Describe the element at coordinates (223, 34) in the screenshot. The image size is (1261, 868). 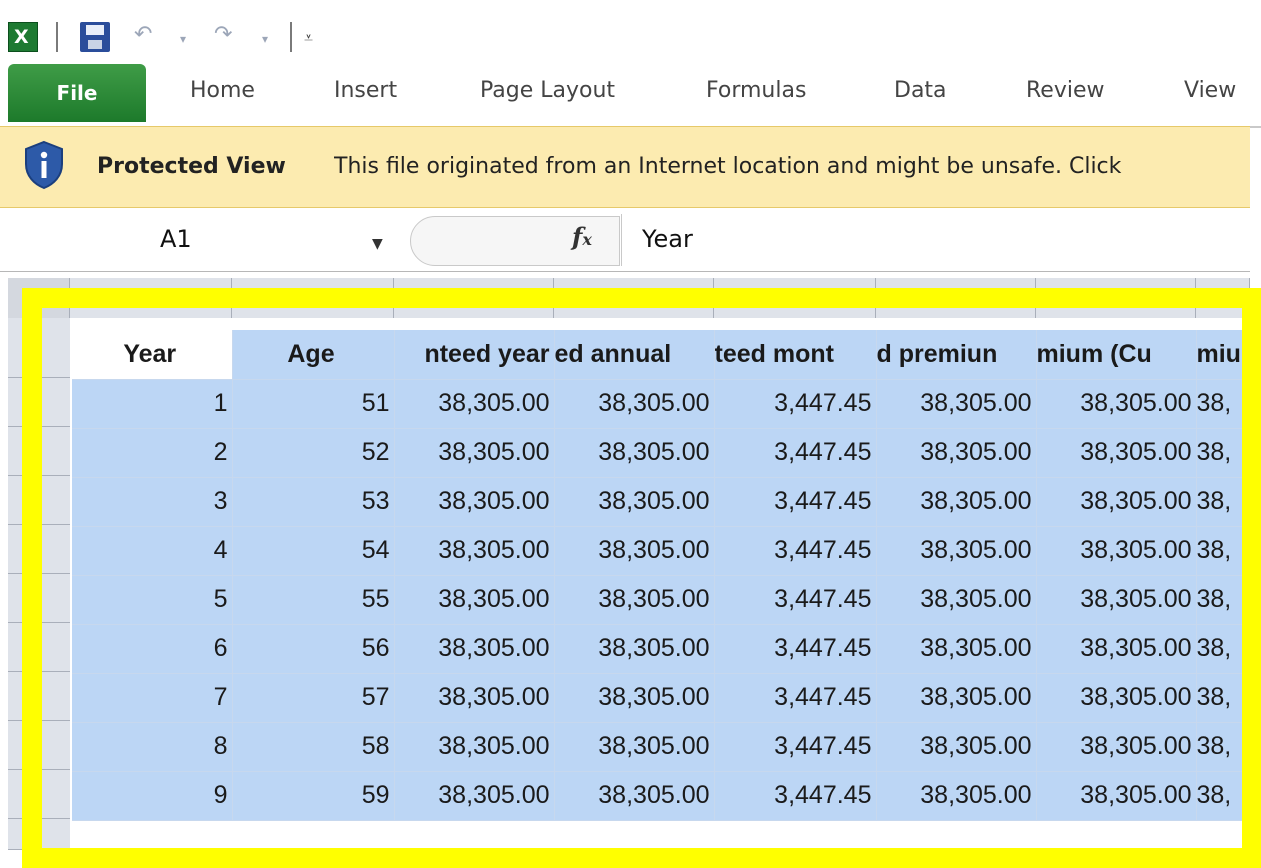
I see `redo-icon: ↷` at that location.